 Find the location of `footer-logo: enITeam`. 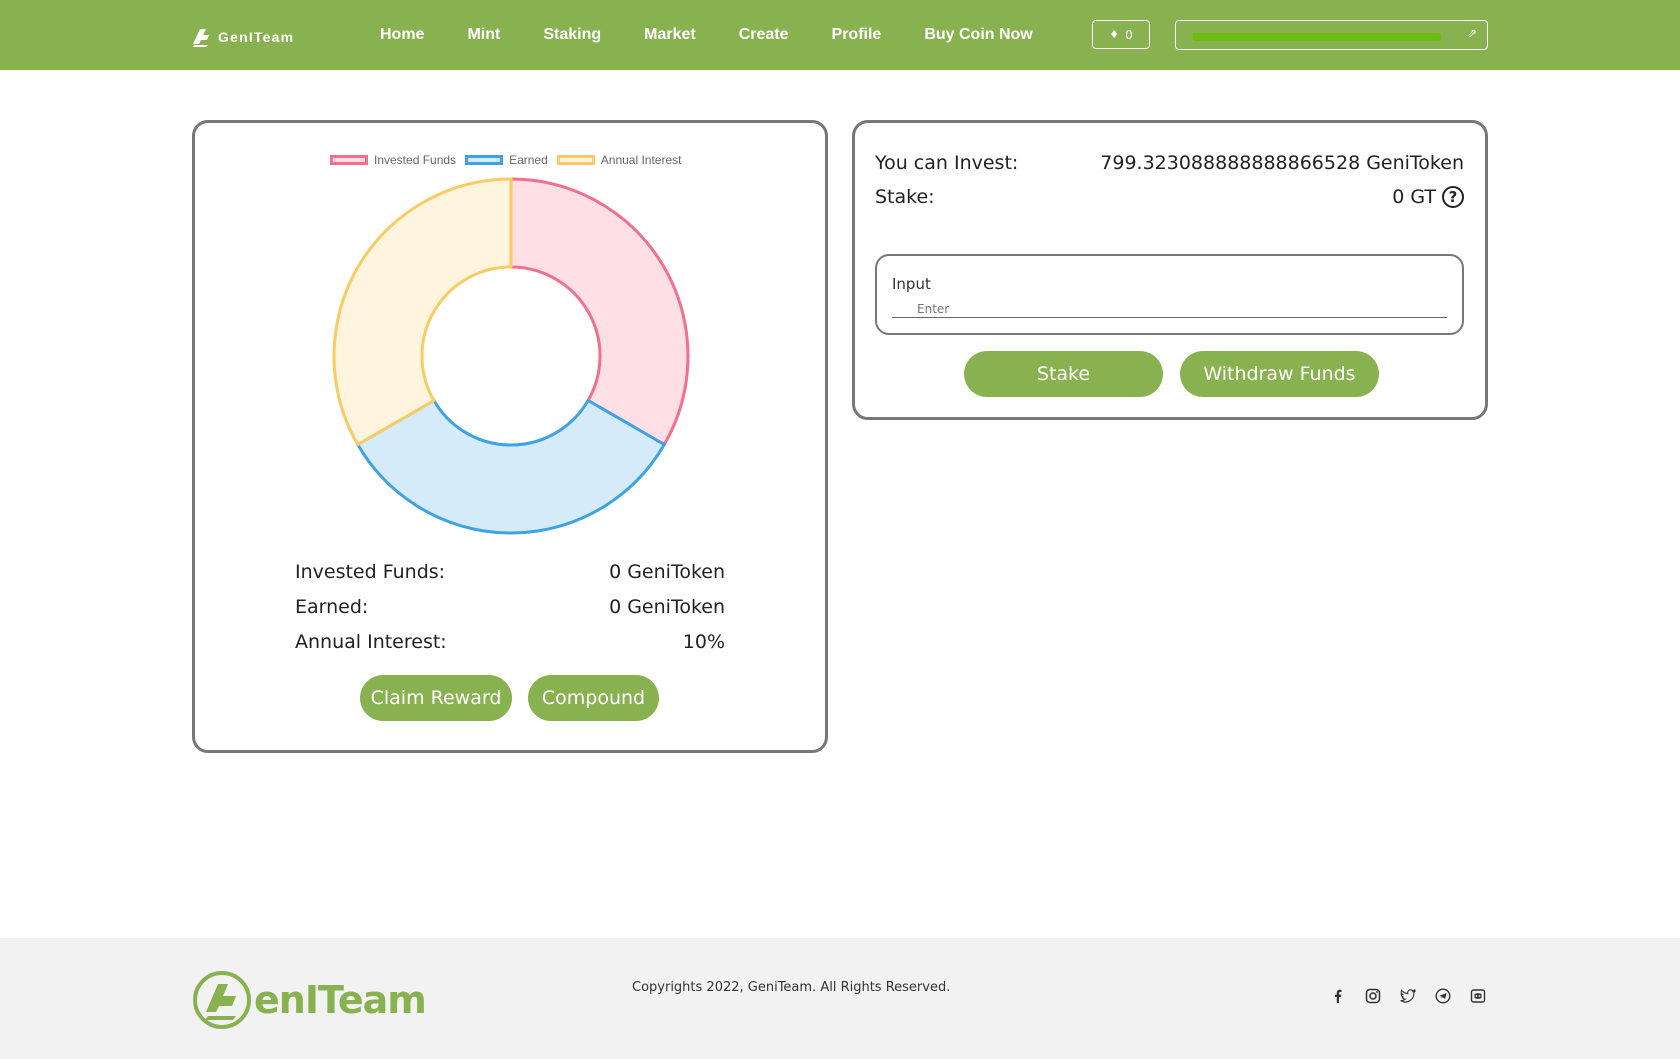

footer-logo: enITeam is located at coordinates (309, 1000).